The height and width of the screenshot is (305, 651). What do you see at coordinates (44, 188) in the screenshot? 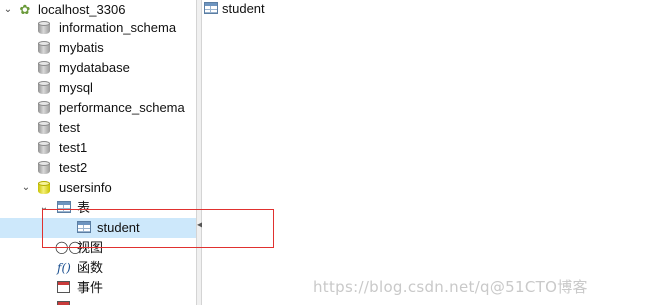
I see `database-open-icon` at bounding box center [44, 188].